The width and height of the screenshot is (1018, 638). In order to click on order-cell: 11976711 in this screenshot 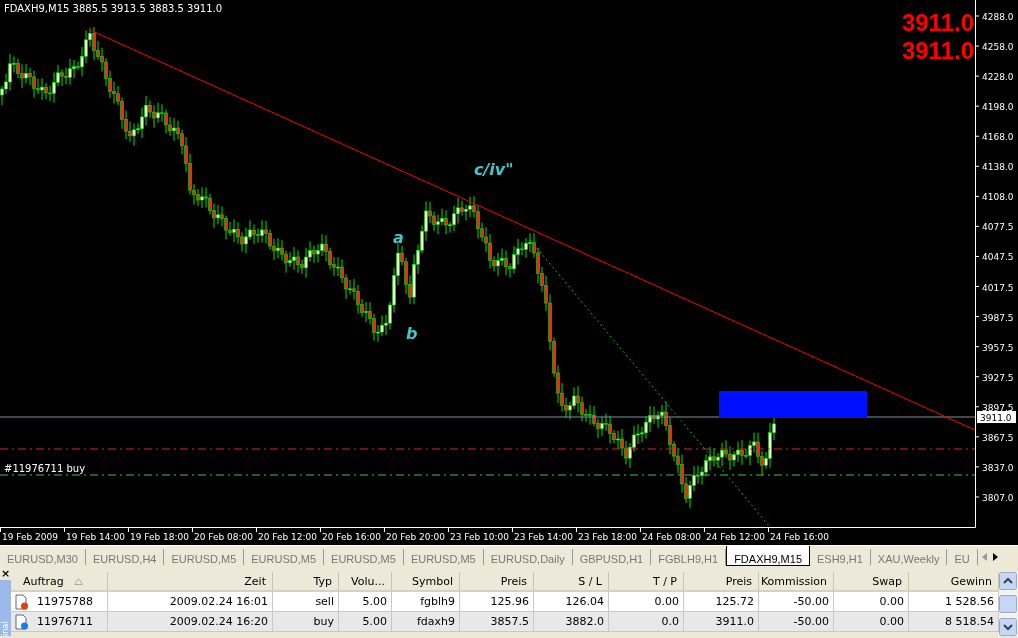, I will do `click(59, 622)`.